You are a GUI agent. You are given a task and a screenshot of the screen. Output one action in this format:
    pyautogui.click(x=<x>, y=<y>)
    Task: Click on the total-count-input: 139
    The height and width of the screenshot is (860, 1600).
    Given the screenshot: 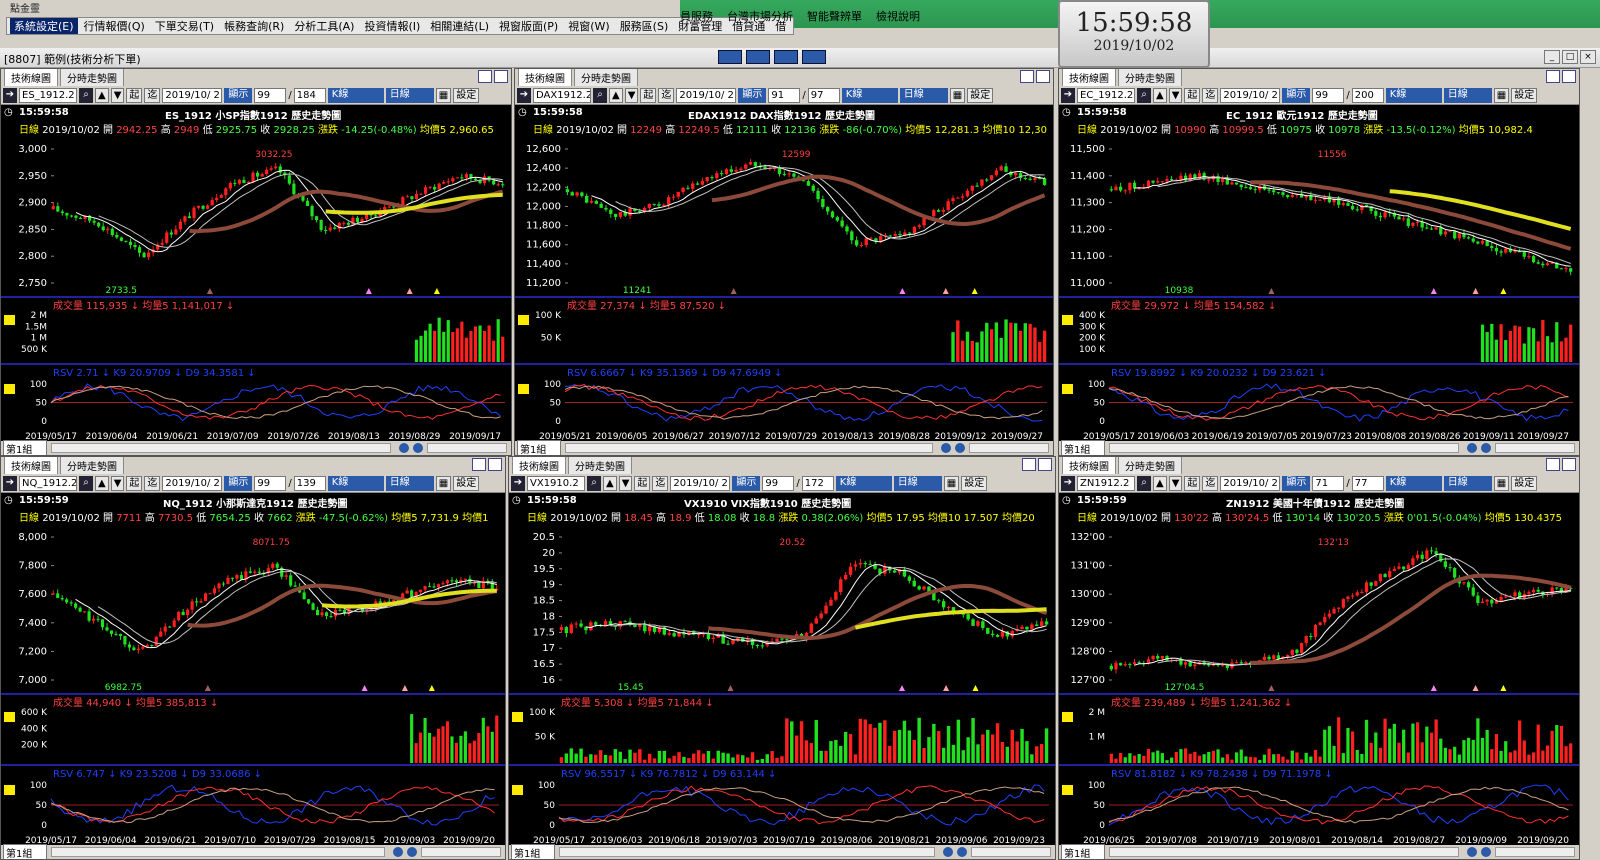 What is the action you would take?
    pyautogui.click(x=309, y=483)
    